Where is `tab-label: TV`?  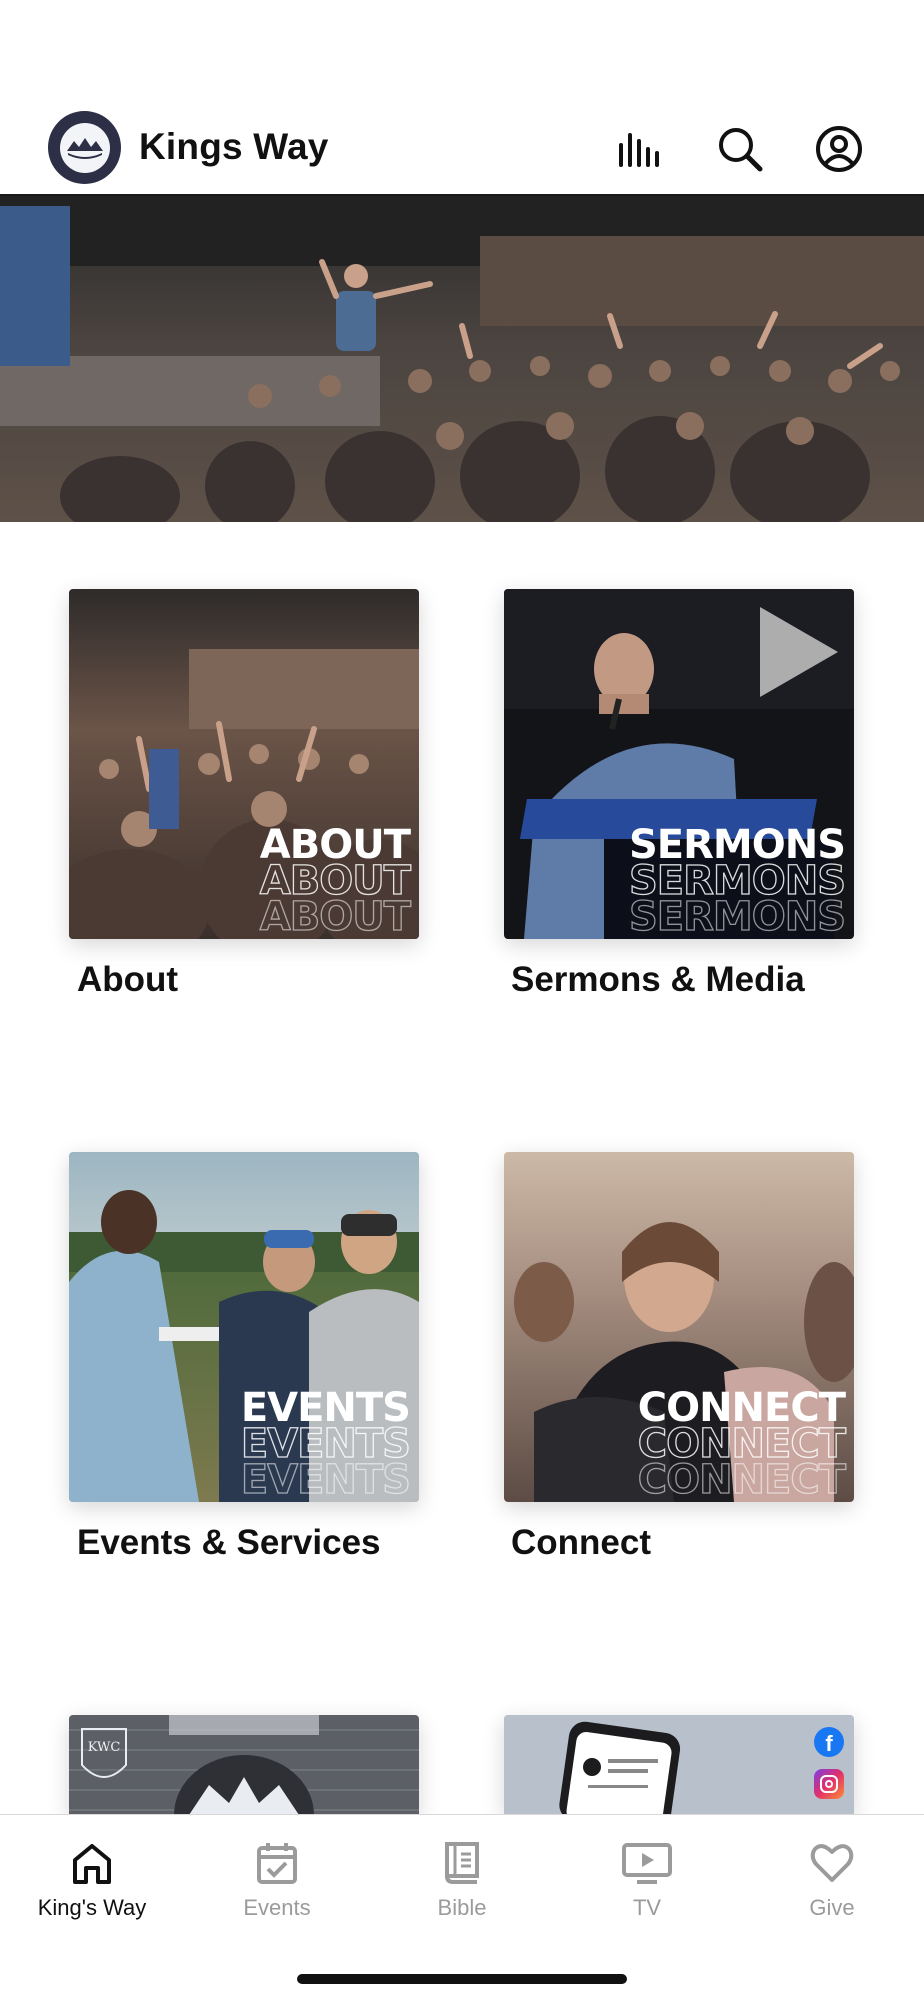
tab-label: TV is located at coordinates (647, 1907).